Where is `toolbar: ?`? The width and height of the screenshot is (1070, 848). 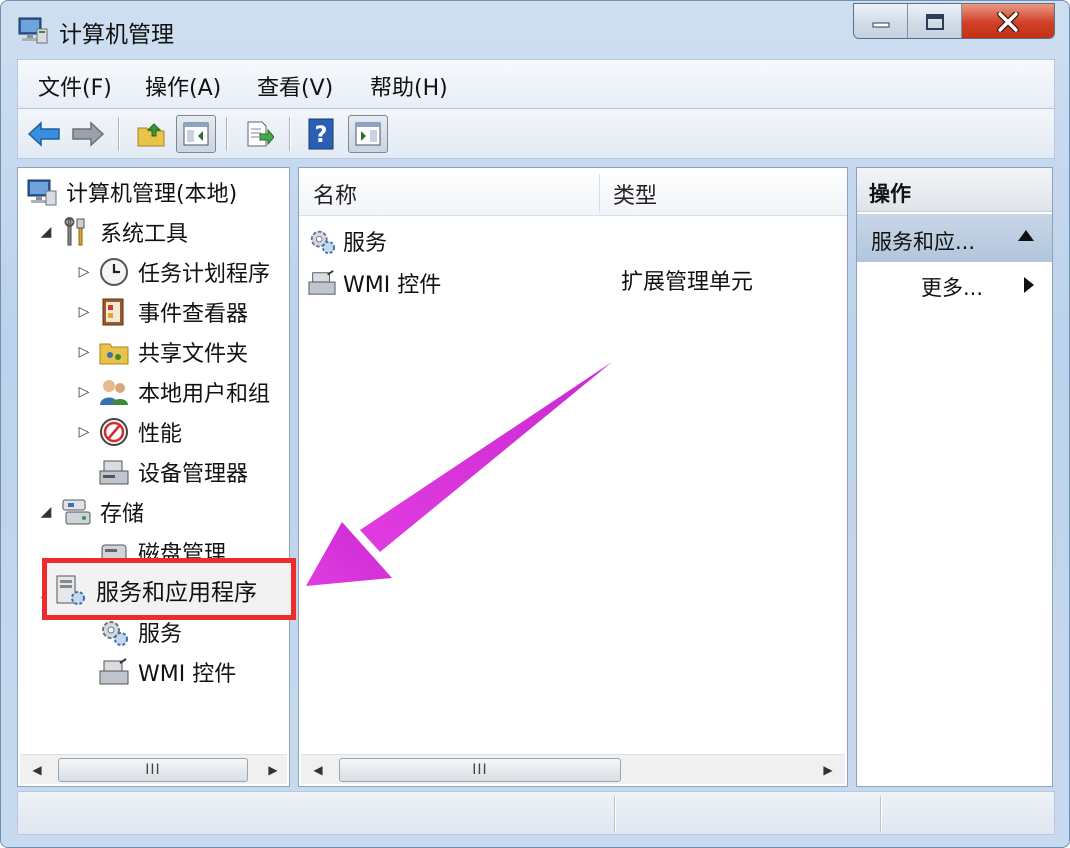
toolbar: ? is located at coordinates (536, 134).